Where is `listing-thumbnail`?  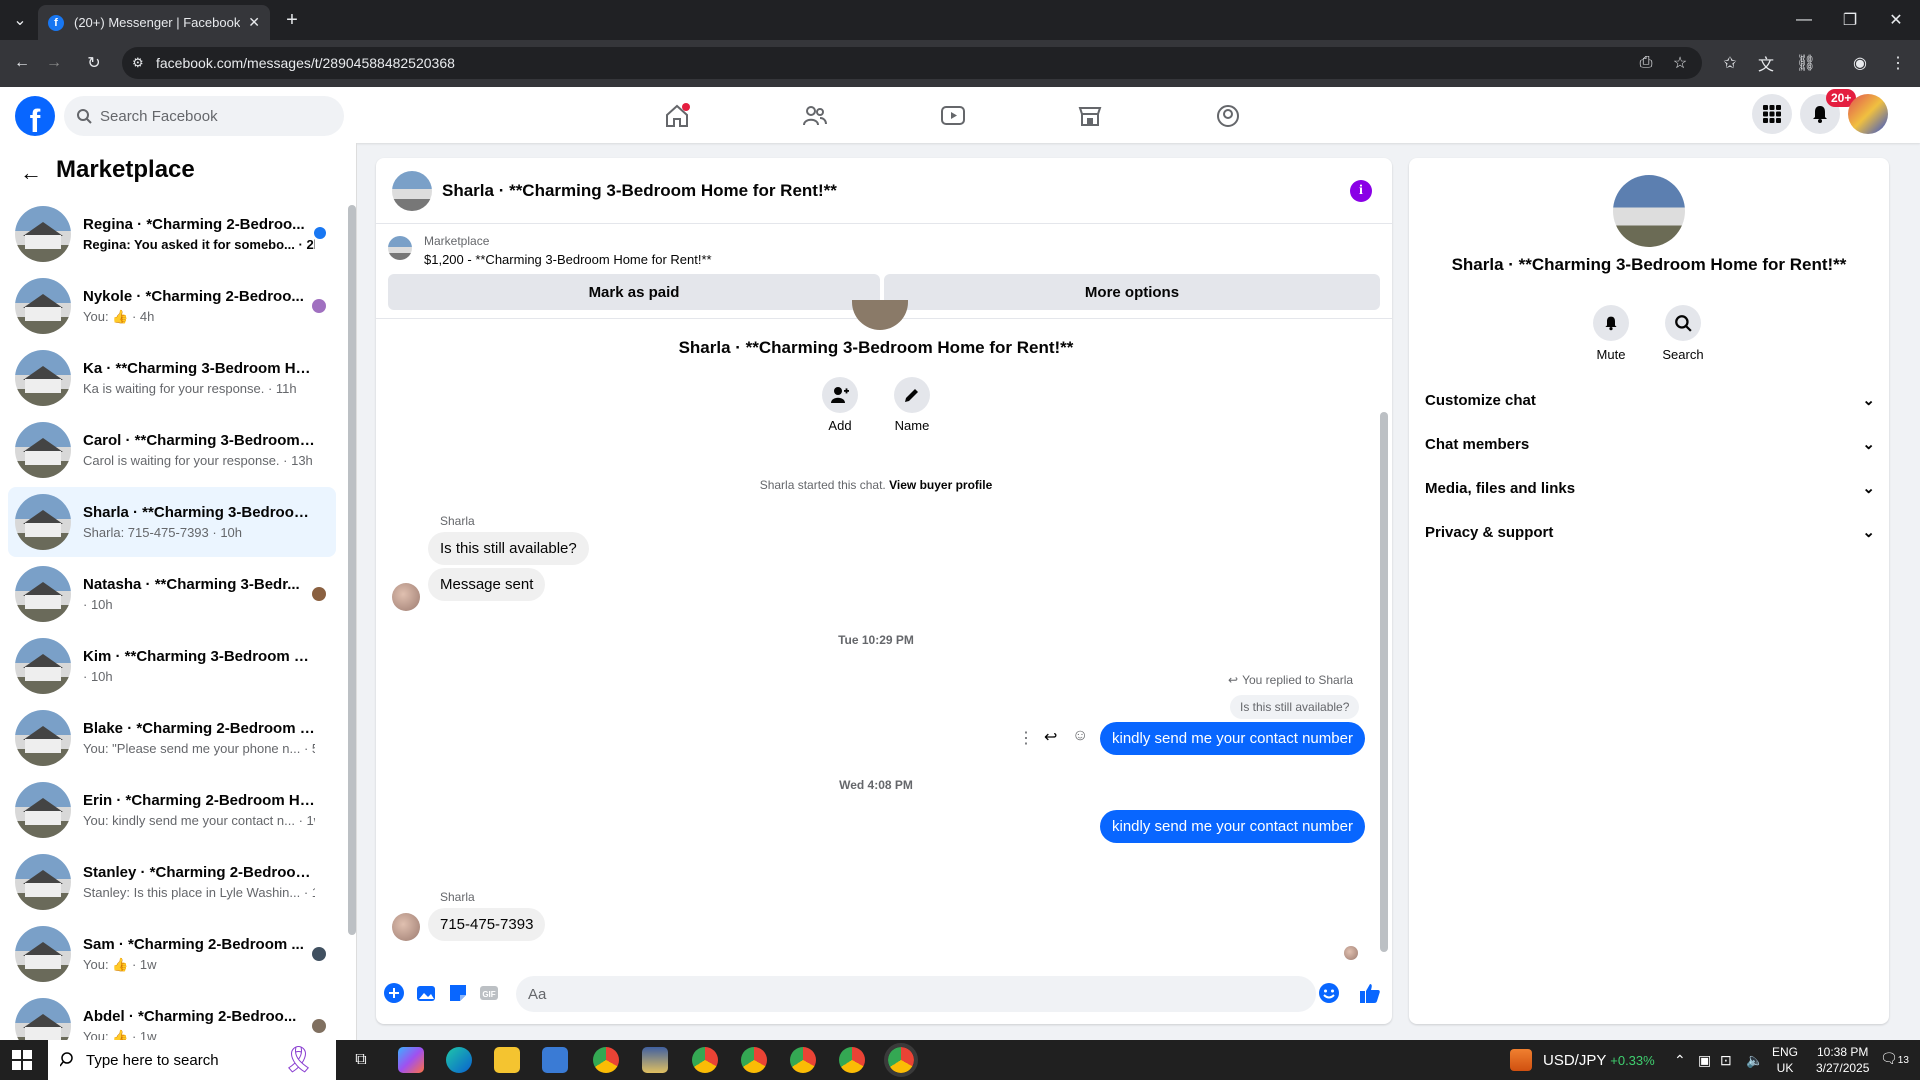
listing-thumbnail is located at coordinates (400, 248).